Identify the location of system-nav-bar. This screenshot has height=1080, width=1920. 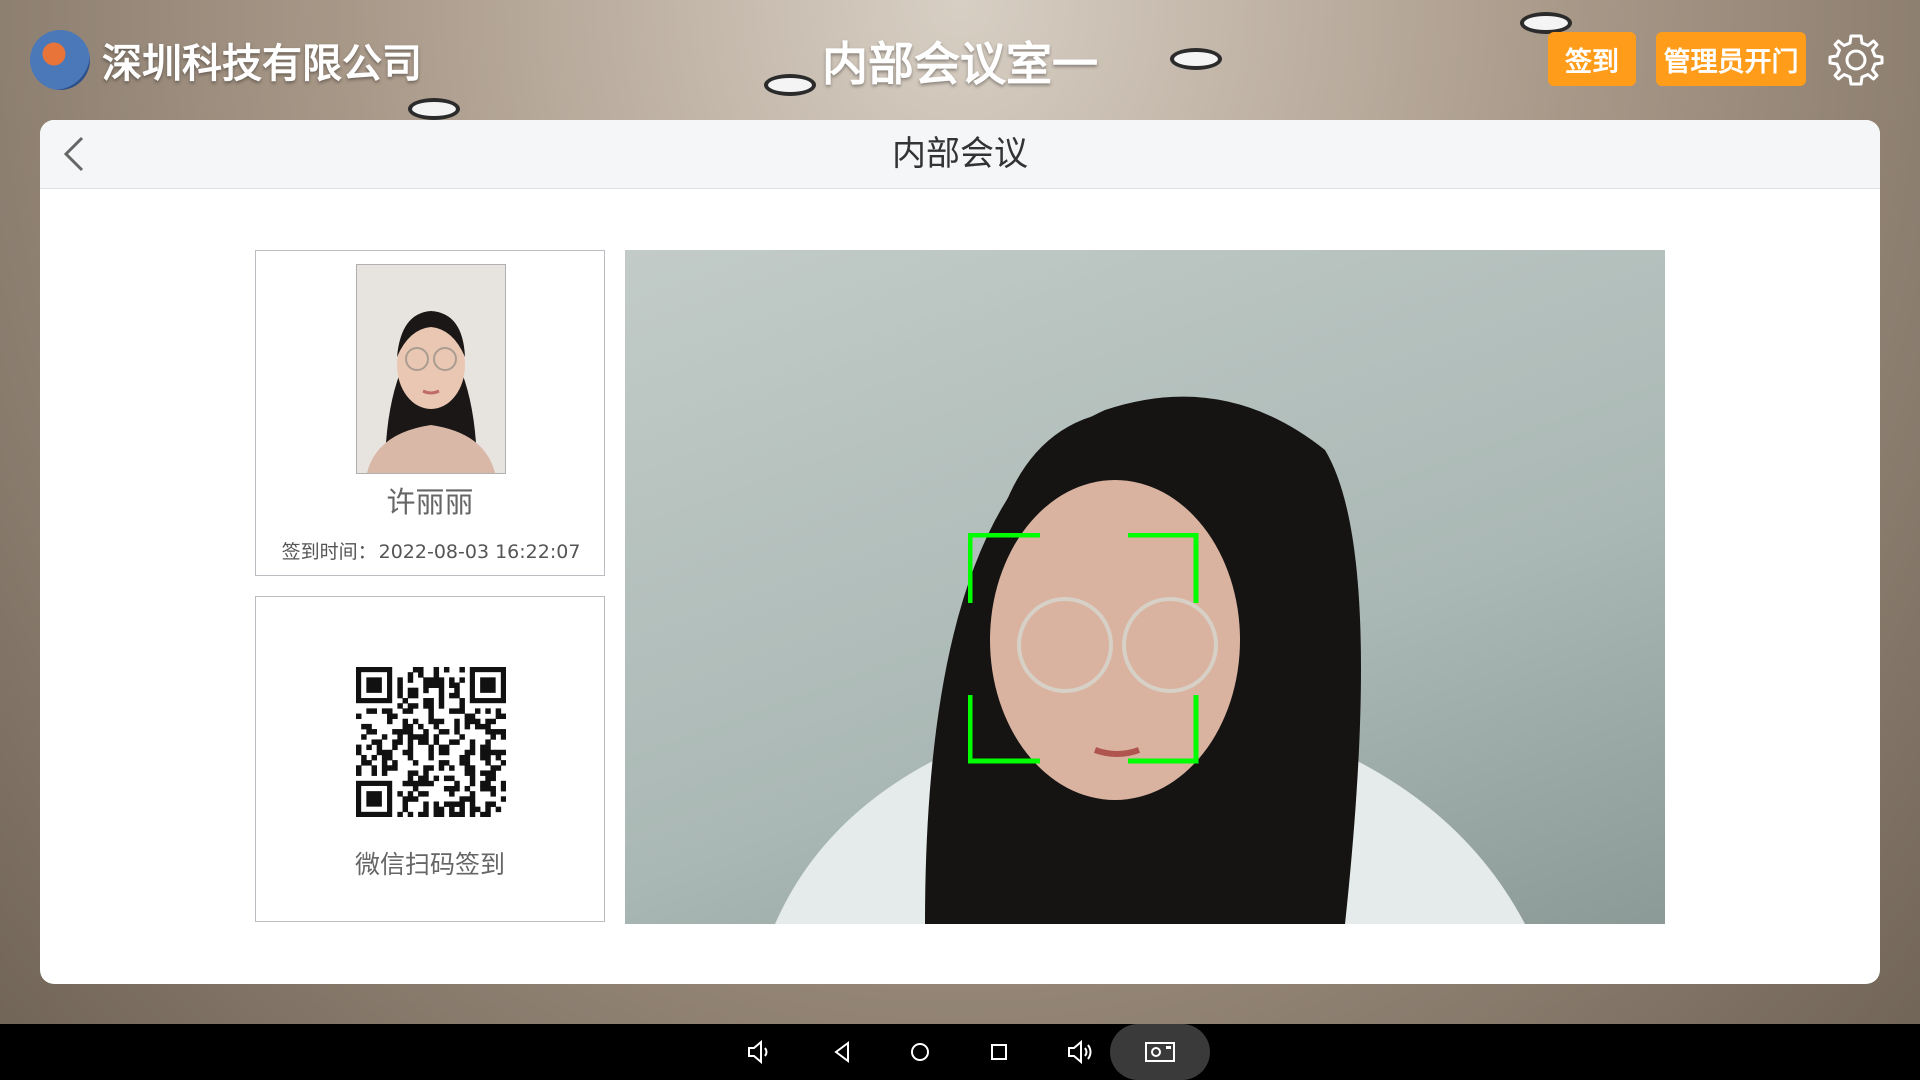
(960, 1052).